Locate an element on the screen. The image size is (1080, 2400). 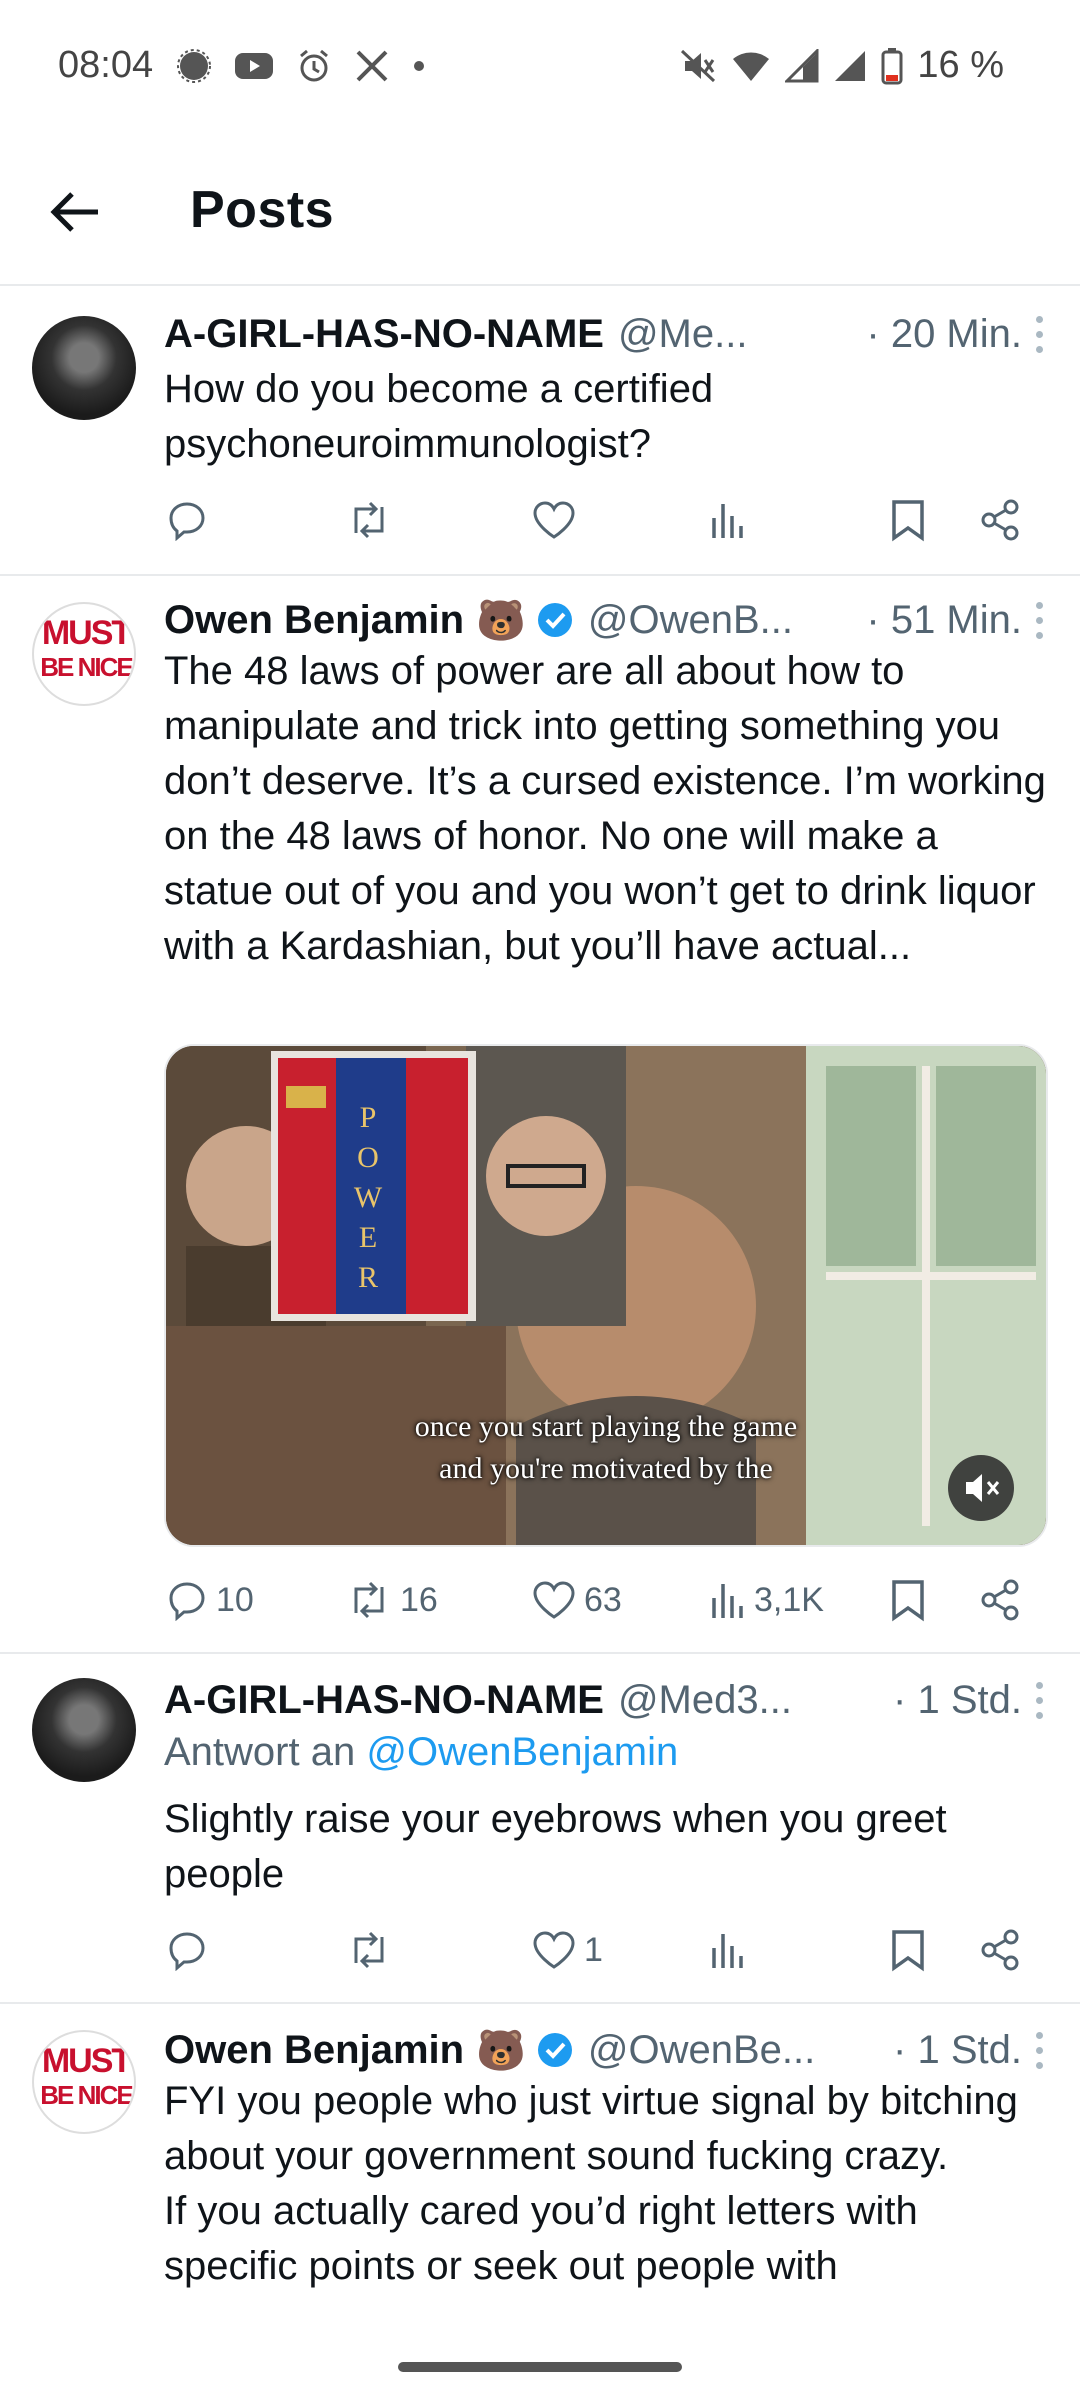
signal-icon is located at coordinates (802, 65).